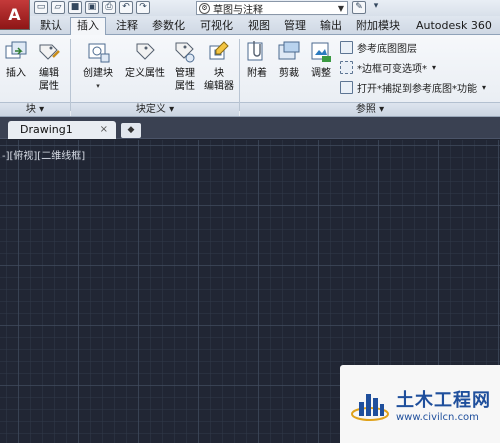  What do you see at coordinates (143, 7) in the screenshot?
I see `redo-icon: ↷` at bounding box center [143, 7].